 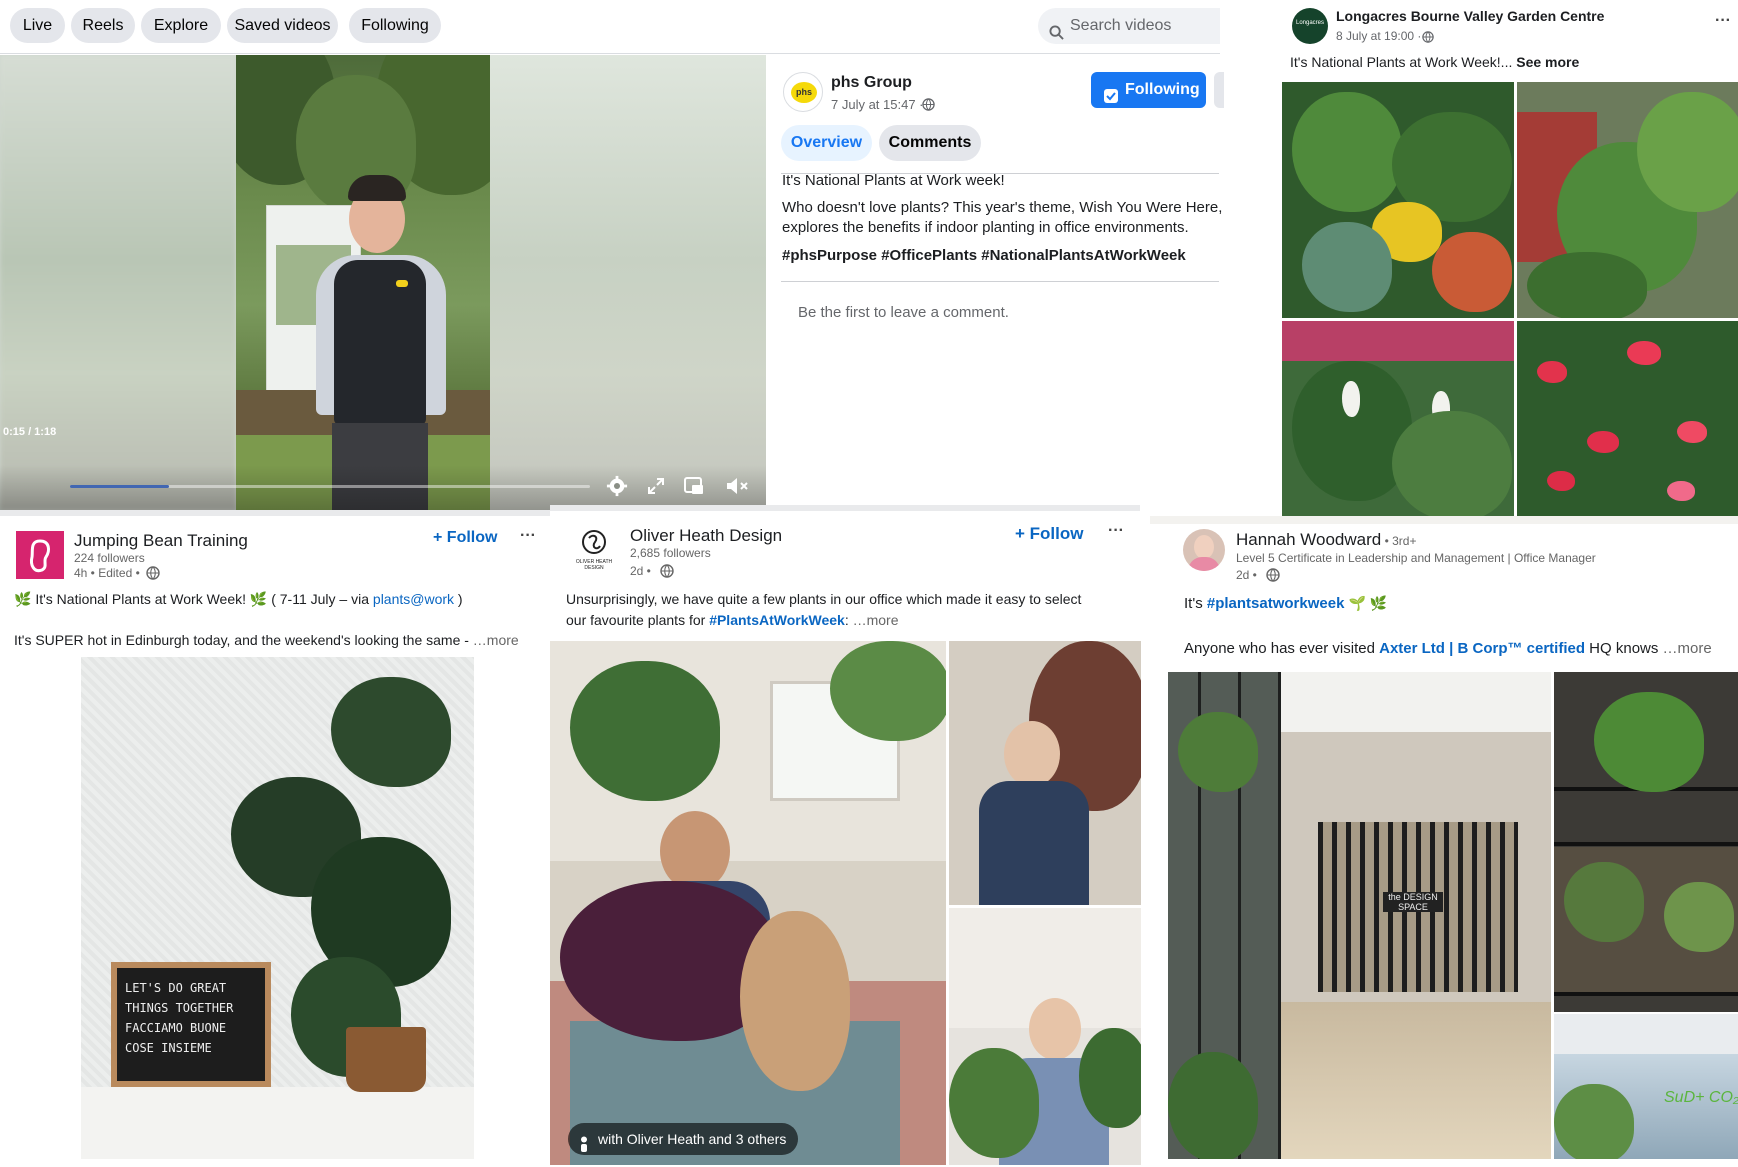 I want to click on settings-icon, so click(x=617, y=488).